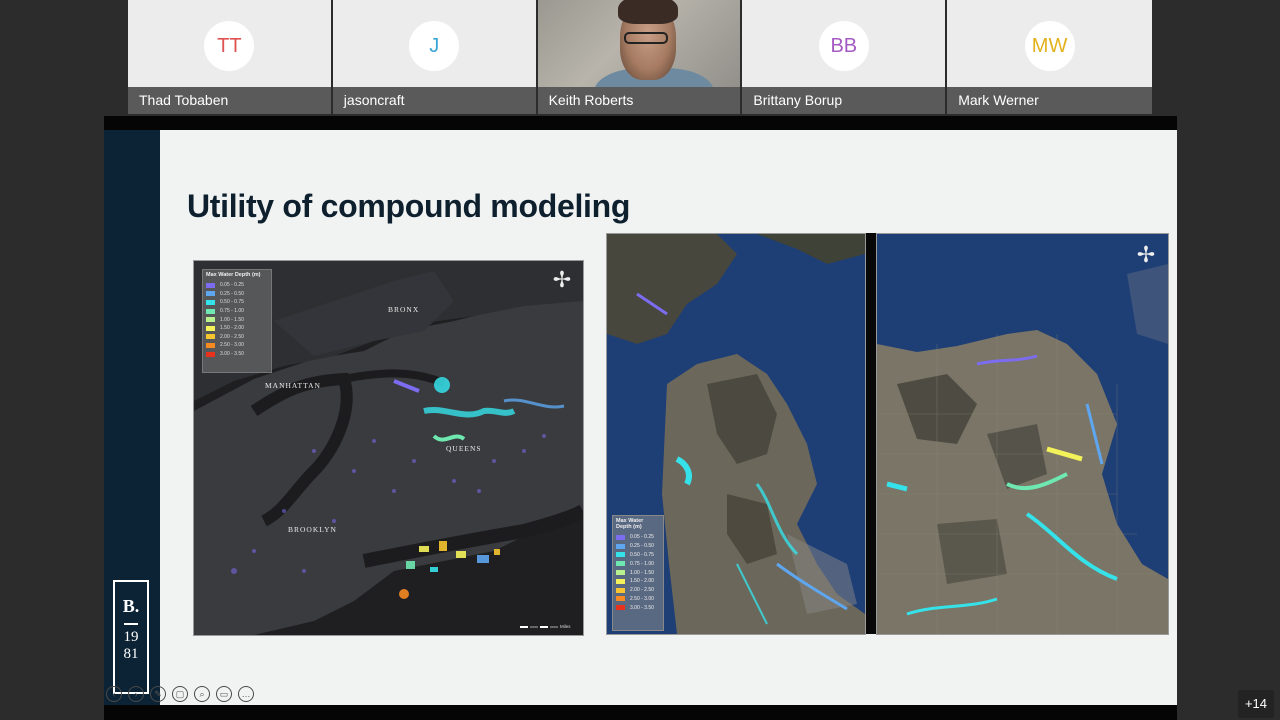  I want to click on label-brooklyn: BROOKLYN, so click(312, 529).